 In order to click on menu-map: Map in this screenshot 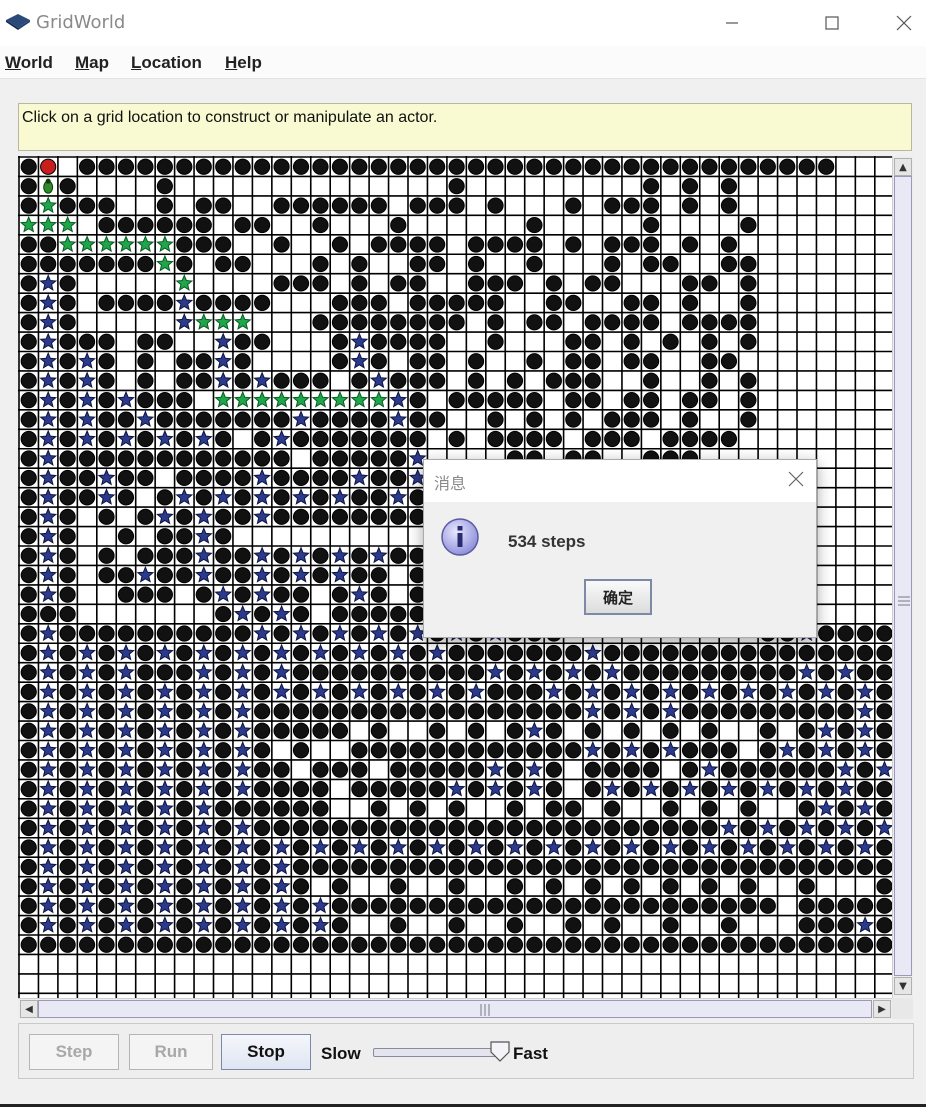, I will do `click(92, 63)`.